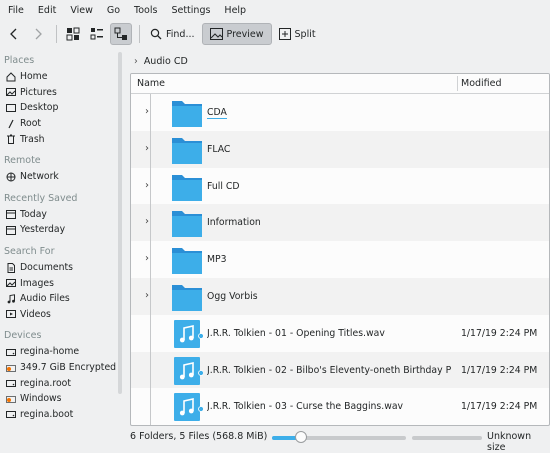  What do you see at coordinates (151, 83) in the screenshot?
I see `column-name: Name` at bounding box center [151, 83].